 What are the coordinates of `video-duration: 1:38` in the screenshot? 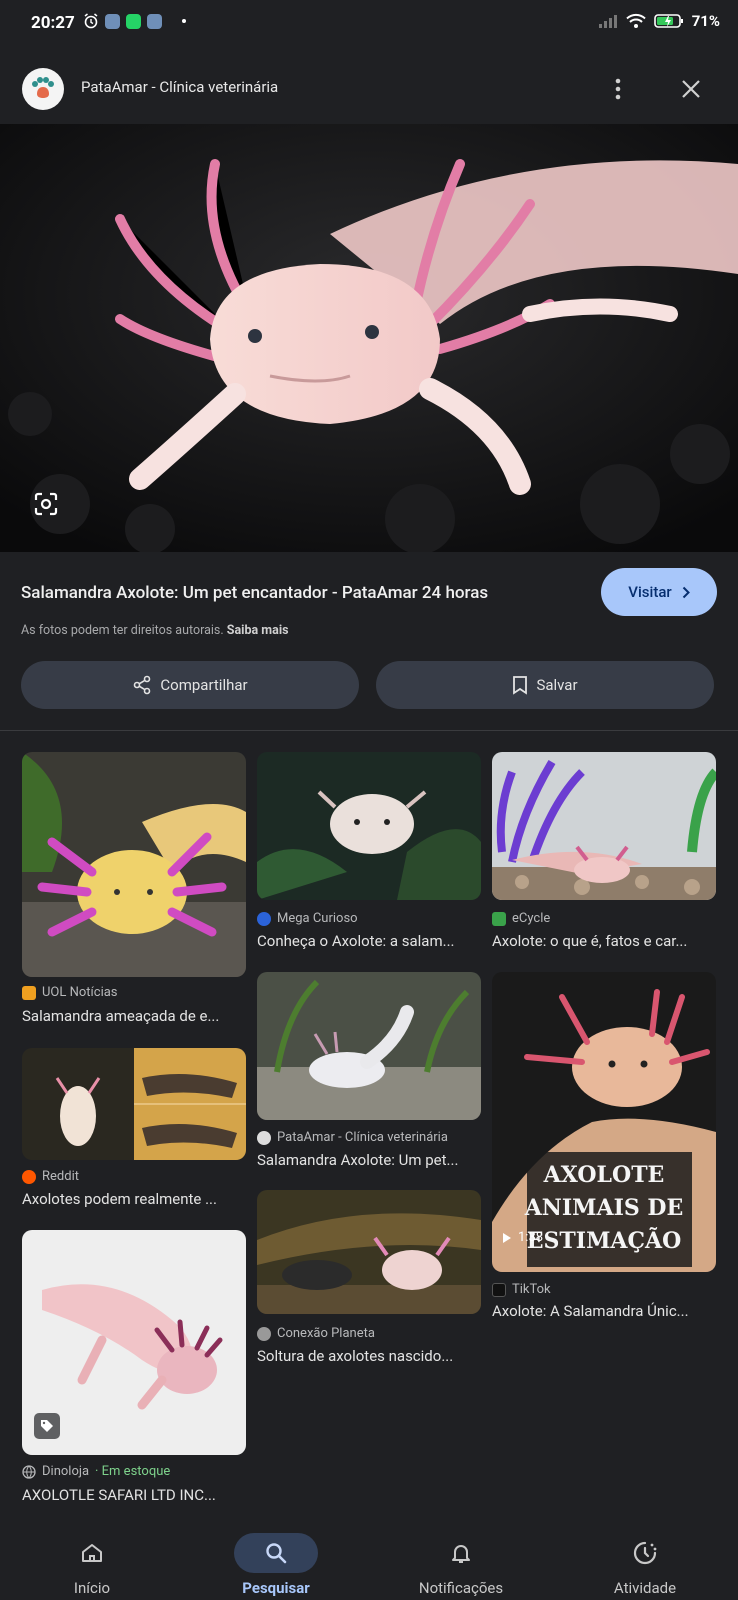 It's located at (531, 1237).